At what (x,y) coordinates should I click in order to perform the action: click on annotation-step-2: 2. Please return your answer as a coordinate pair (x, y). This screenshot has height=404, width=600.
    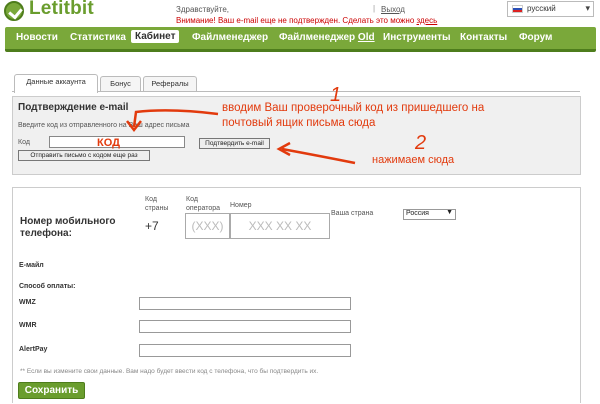
    Looking at the image, I should click on (421, 143).